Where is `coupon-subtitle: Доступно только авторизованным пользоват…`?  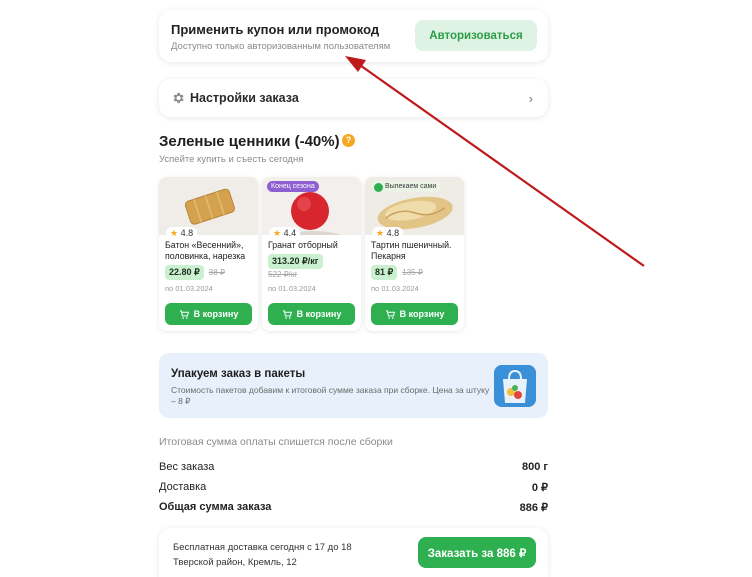
coupon-subtitle: Доступно только авторизованным пользоват… is located at coordinates (281, 46).